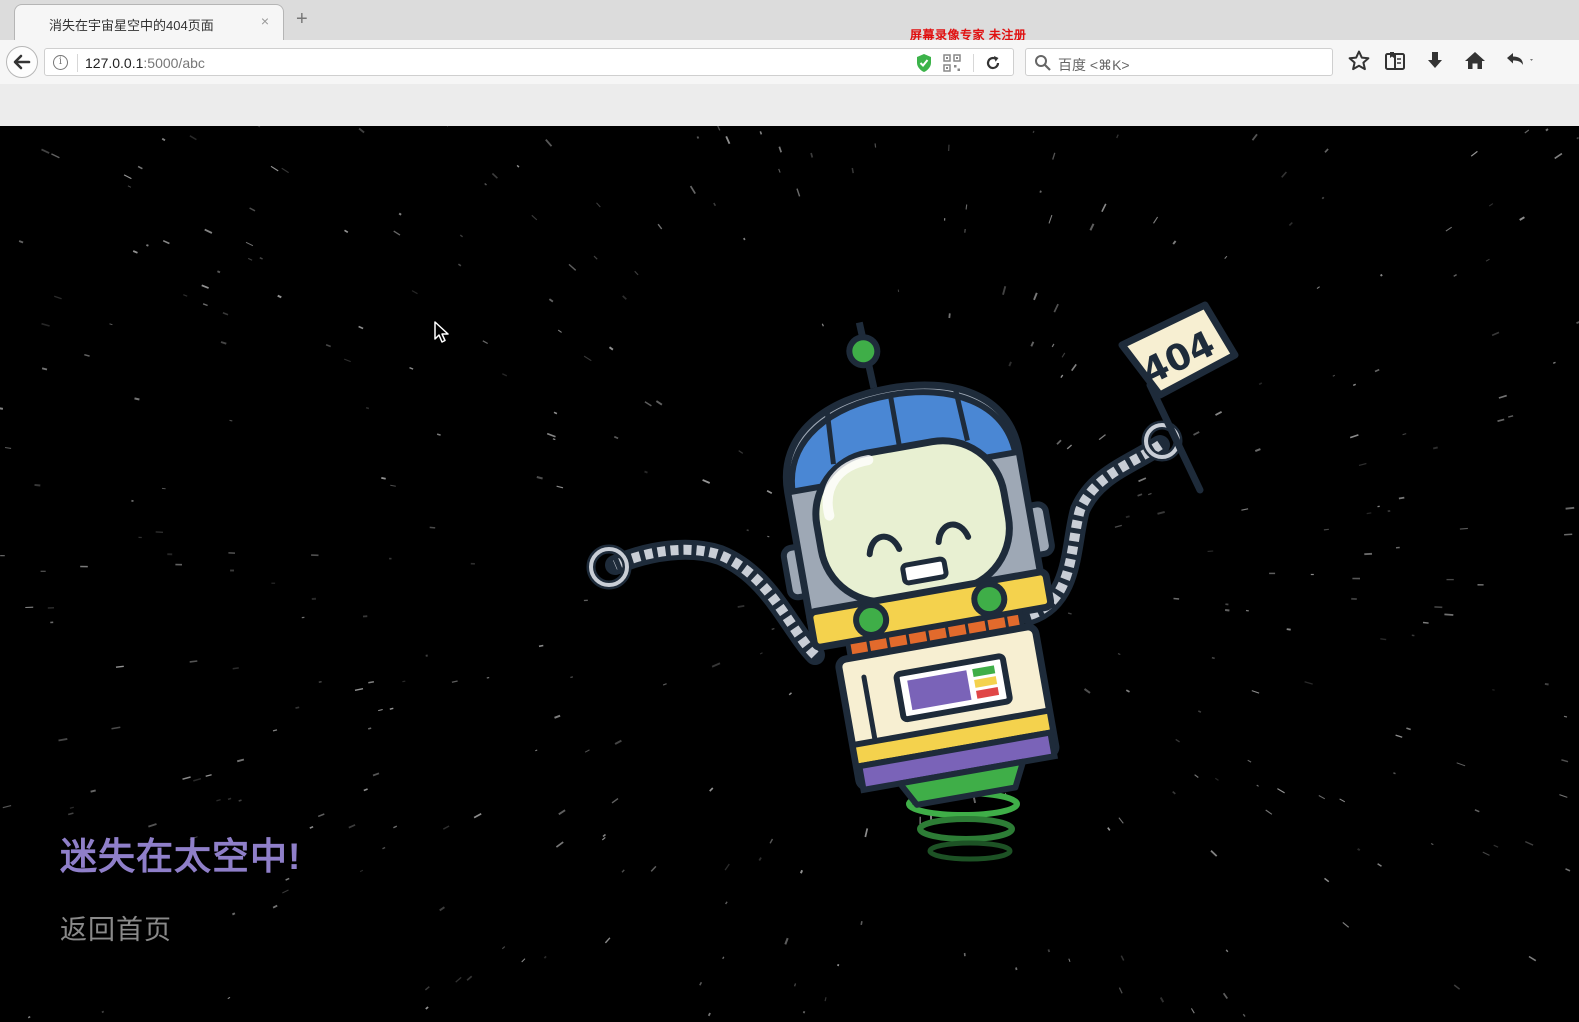 The width and height of the screenshot is (1579, 1022). I want to click on home-icon, so click(1475, 61).